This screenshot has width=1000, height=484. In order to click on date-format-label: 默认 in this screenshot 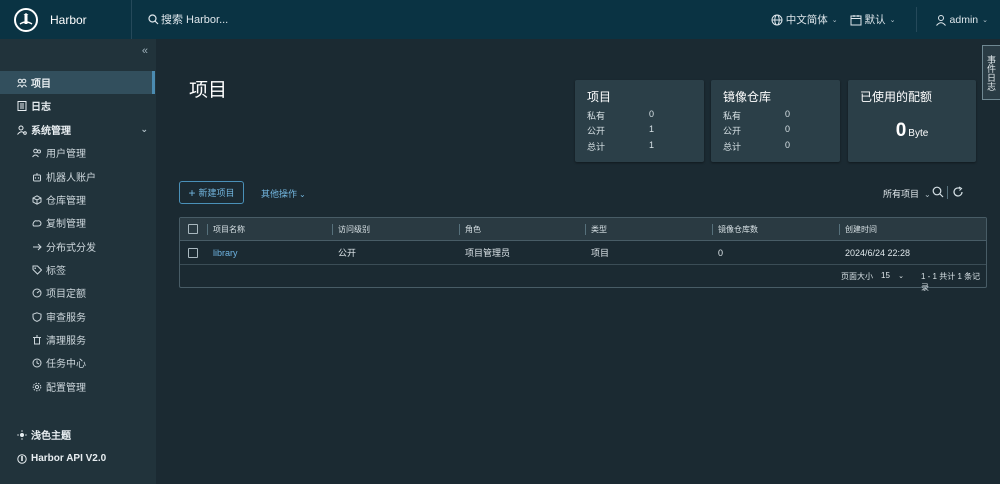, I will do `click(875, 20)`.